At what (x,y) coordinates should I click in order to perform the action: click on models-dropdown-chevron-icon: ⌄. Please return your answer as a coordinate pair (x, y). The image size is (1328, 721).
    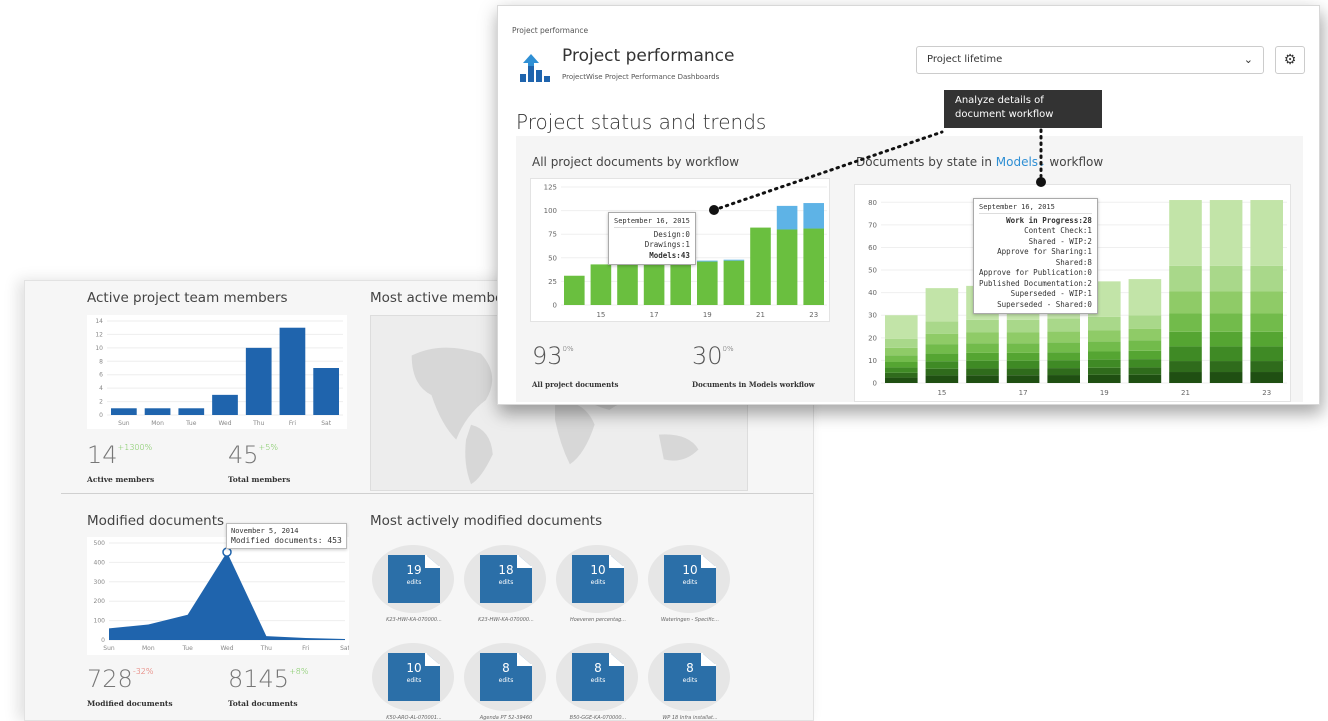
    Looking at the image, I should click on (1042, 164).